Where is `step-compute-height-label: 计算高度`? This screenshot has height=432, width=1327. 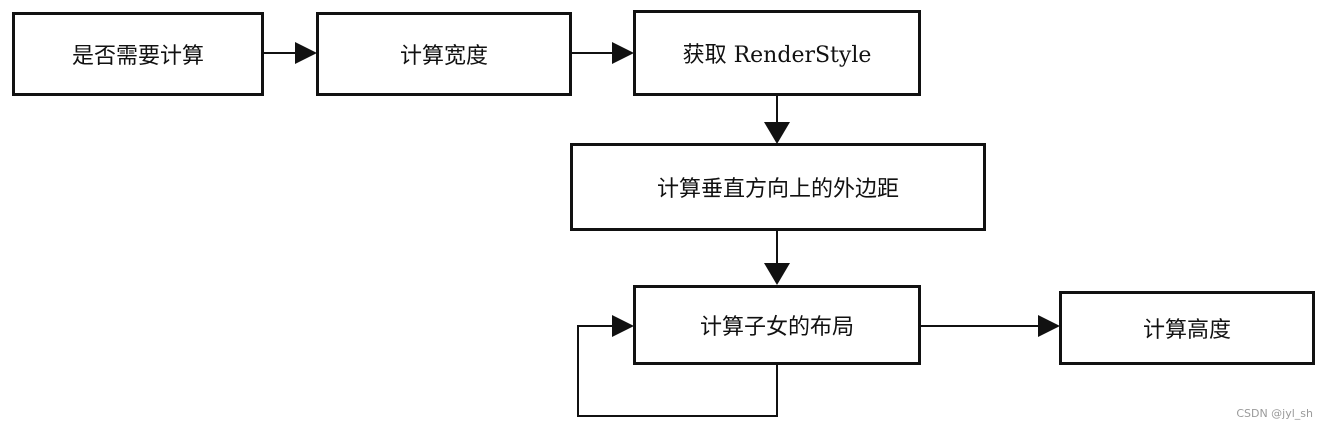
step-compute-height-label: 计算高度 is located at coordinates (1186, 330).